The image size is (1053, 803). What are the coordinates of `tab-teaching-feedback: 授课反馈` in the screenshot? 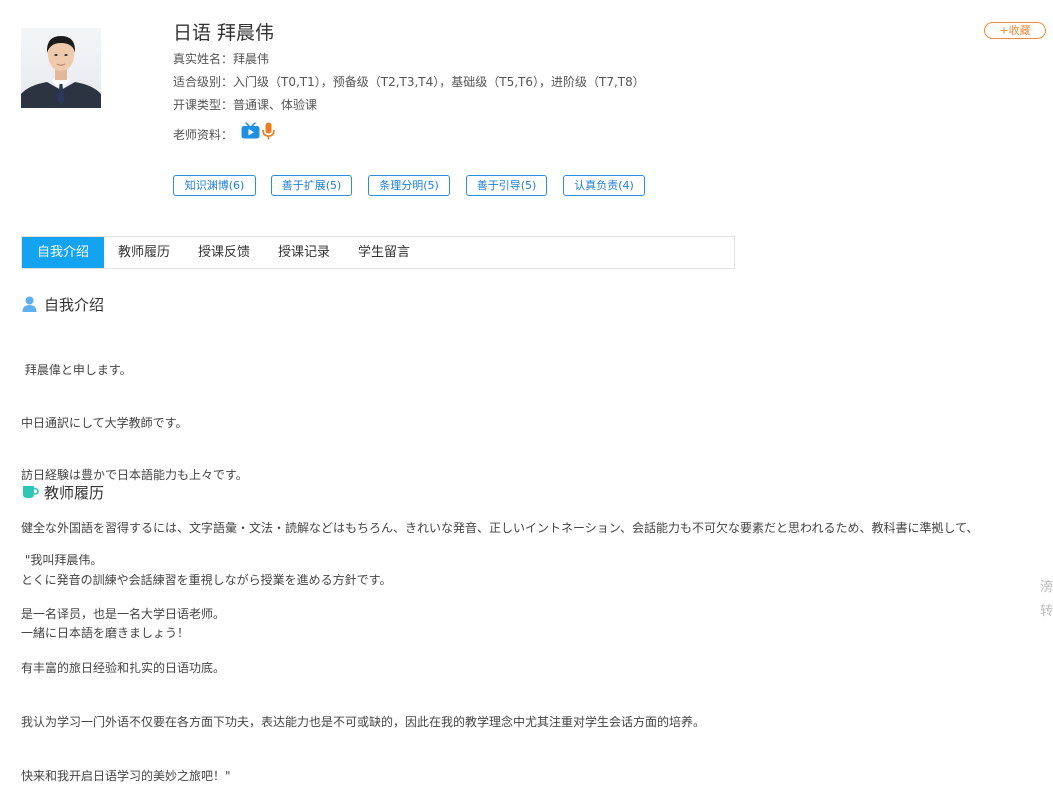 It's located at (224, 252).